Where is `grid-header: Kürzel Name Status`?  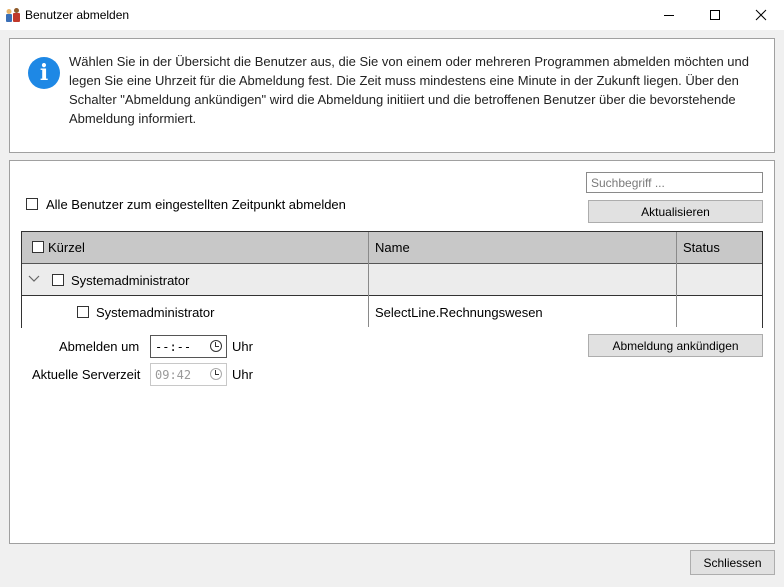 grid-header: Kürzel Name Status is located at coordinates (392, 248).